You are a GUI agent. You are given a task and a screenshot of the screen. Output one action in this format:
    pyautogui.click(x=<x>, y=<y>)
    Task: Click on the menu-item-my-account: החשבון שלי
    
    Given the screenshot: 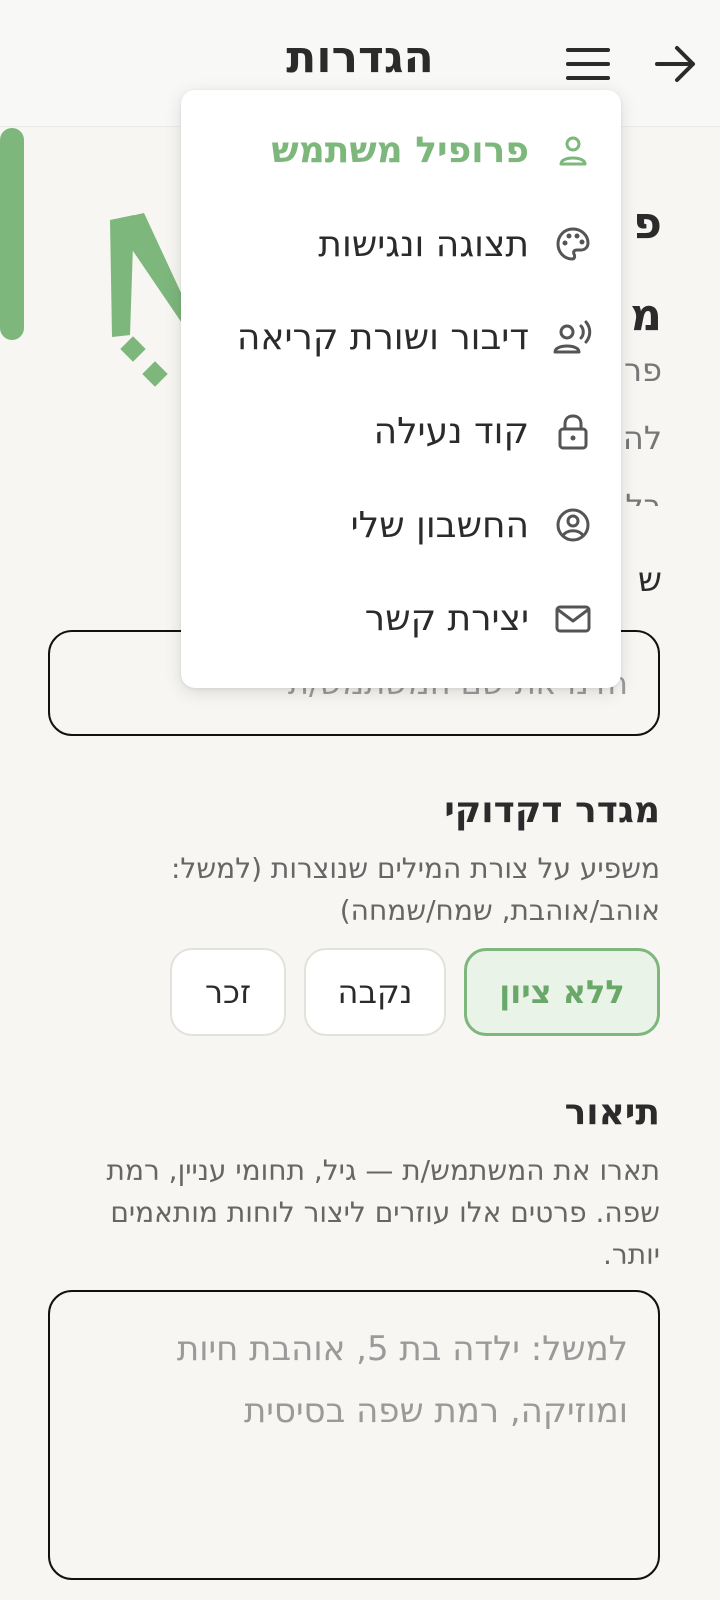 What is the action you would take?
    pyautogui.click(x=401, y=525)
    